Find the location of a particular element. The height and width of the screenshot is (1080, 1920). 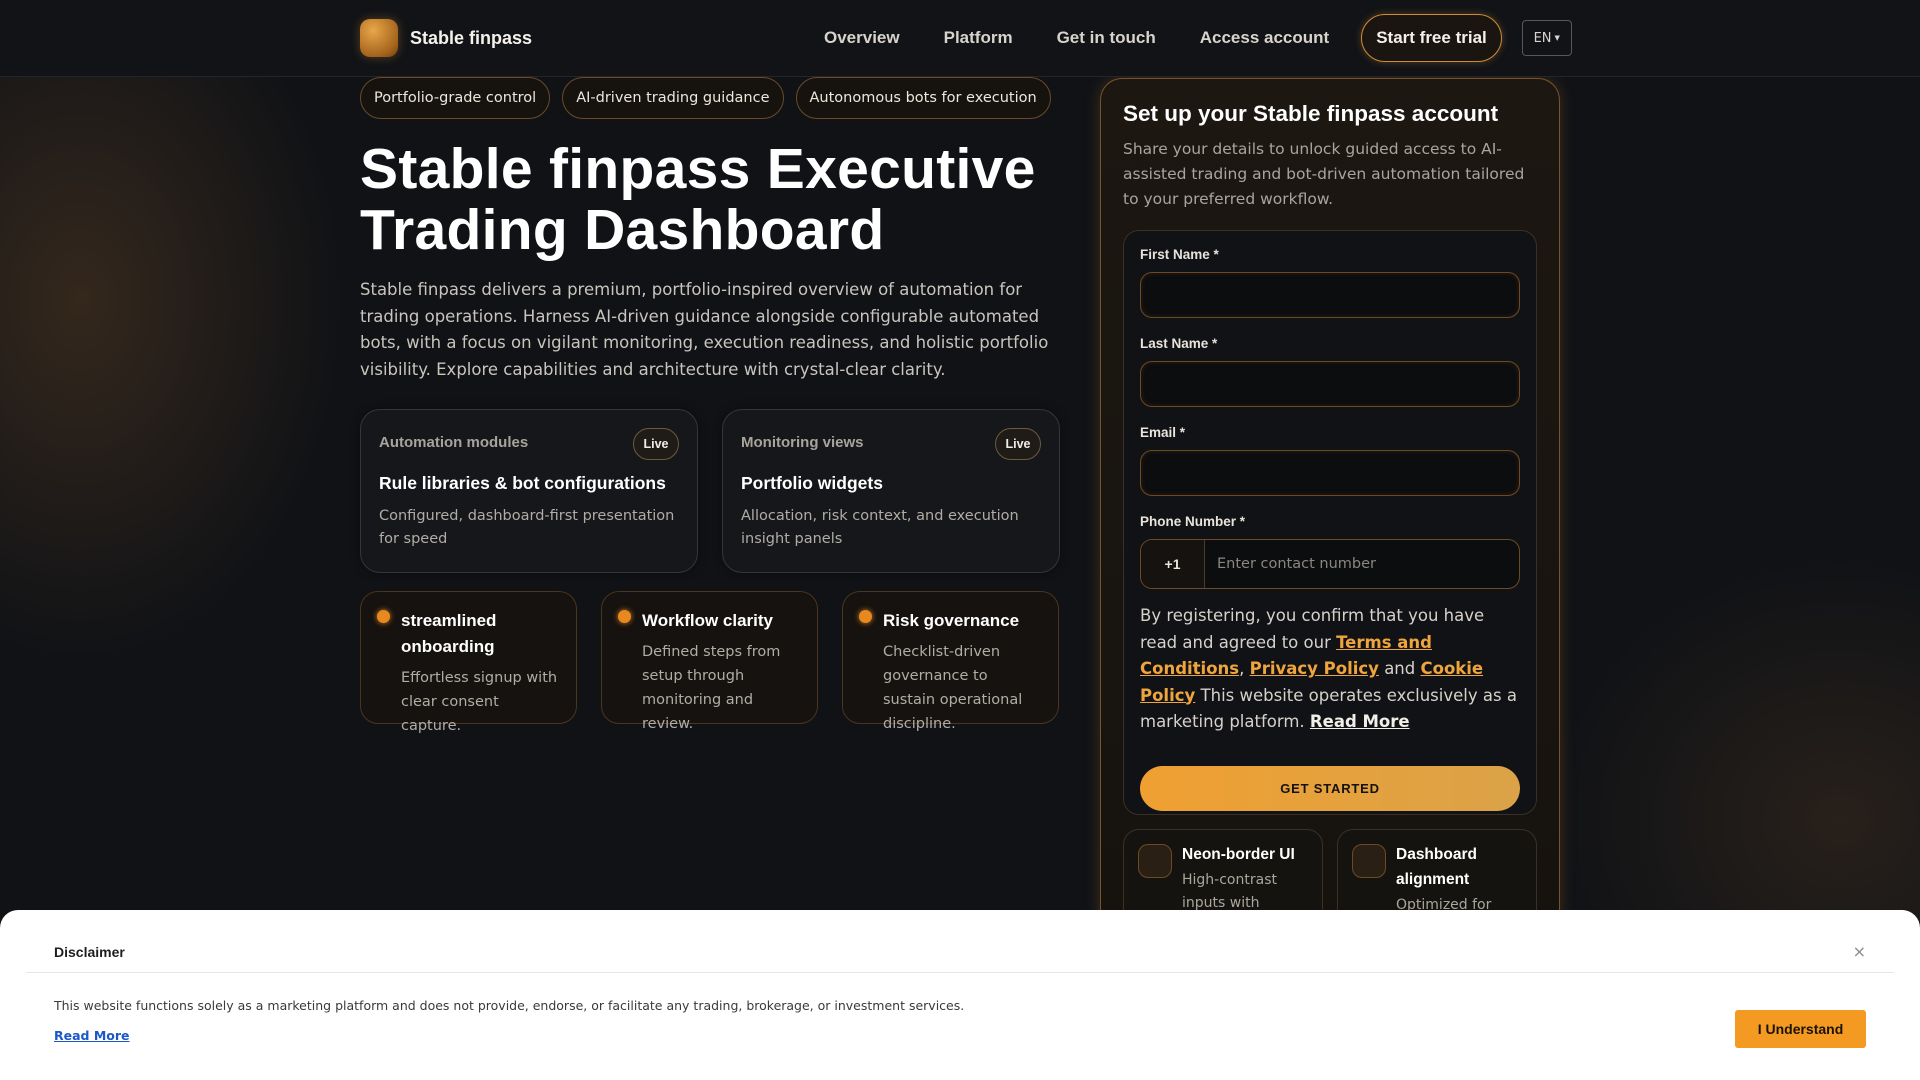

nav-overview: Overview is located at coordinates (862, 38).